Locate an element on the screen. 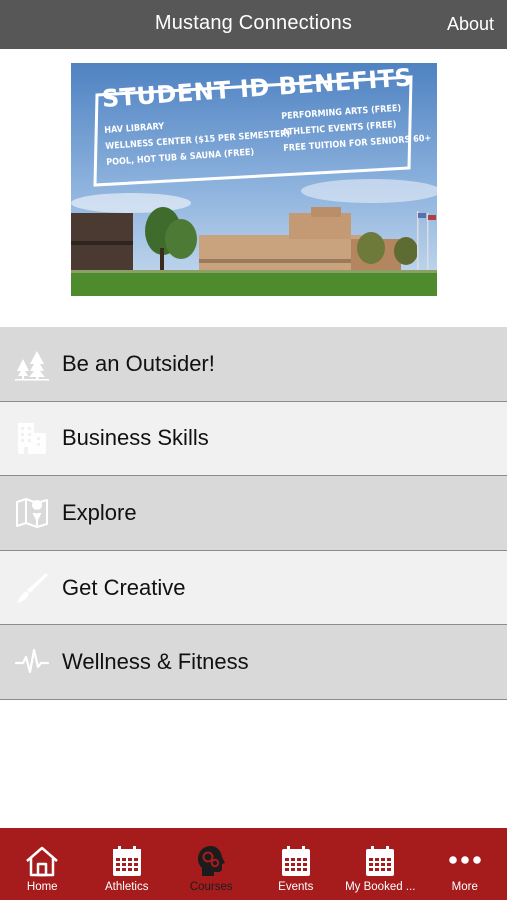  menu-item-get-creative: Get Creative is located at coordinates (253, 588).